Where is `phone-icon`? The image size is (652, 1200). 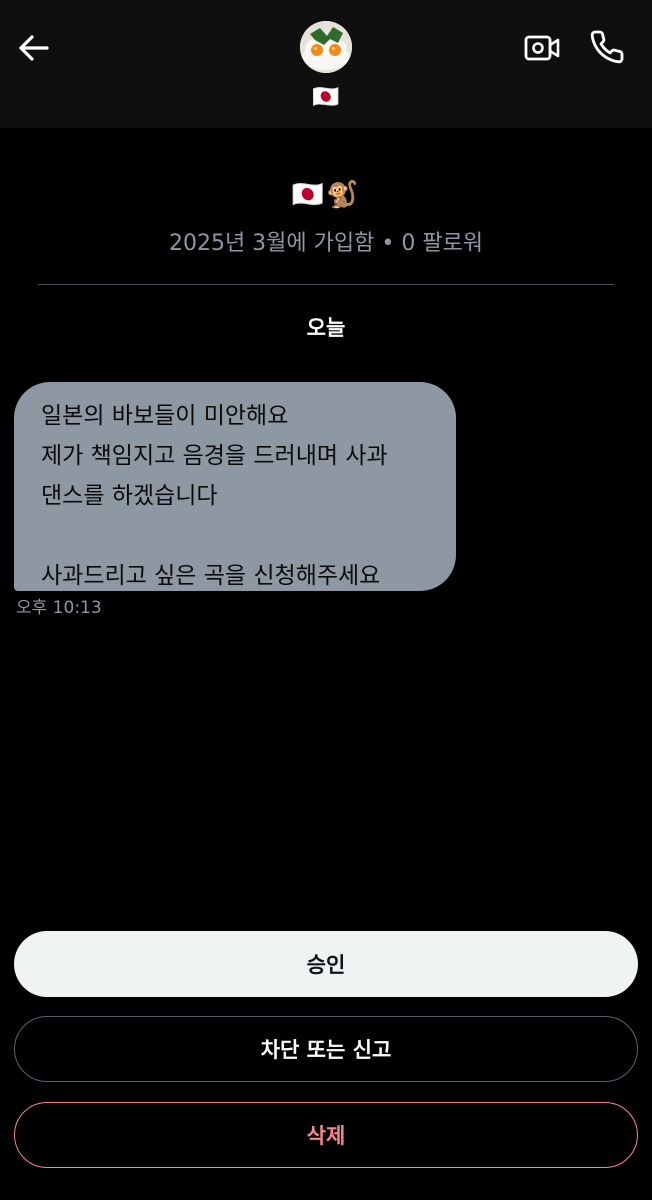
phone-icon is located at coordinates (607, 47).